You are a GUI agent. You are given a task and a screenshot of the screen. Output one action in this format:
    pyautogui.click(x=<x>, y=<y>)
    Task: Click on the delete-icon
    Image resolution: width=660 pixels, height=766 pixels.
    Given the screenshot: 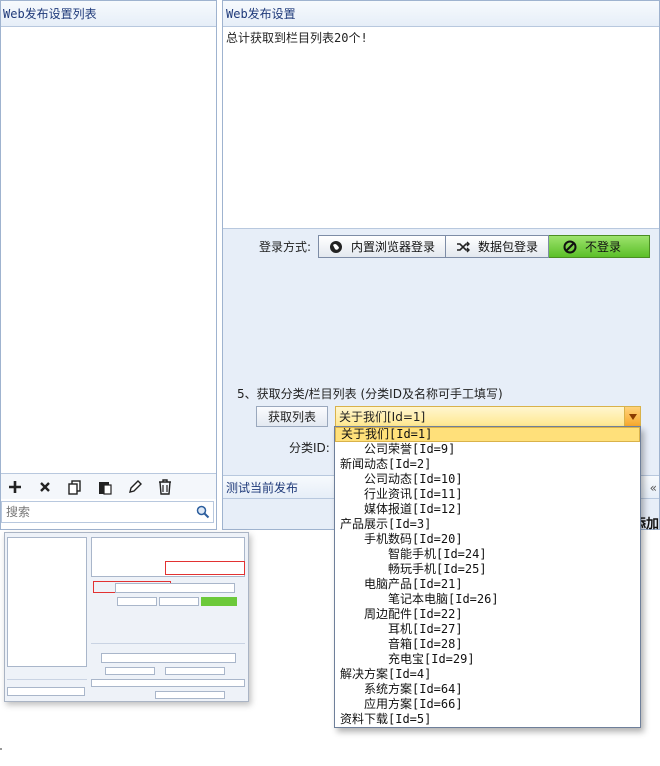 What is the action you would take?
    pyautogui.click(x=45, y=487)
    